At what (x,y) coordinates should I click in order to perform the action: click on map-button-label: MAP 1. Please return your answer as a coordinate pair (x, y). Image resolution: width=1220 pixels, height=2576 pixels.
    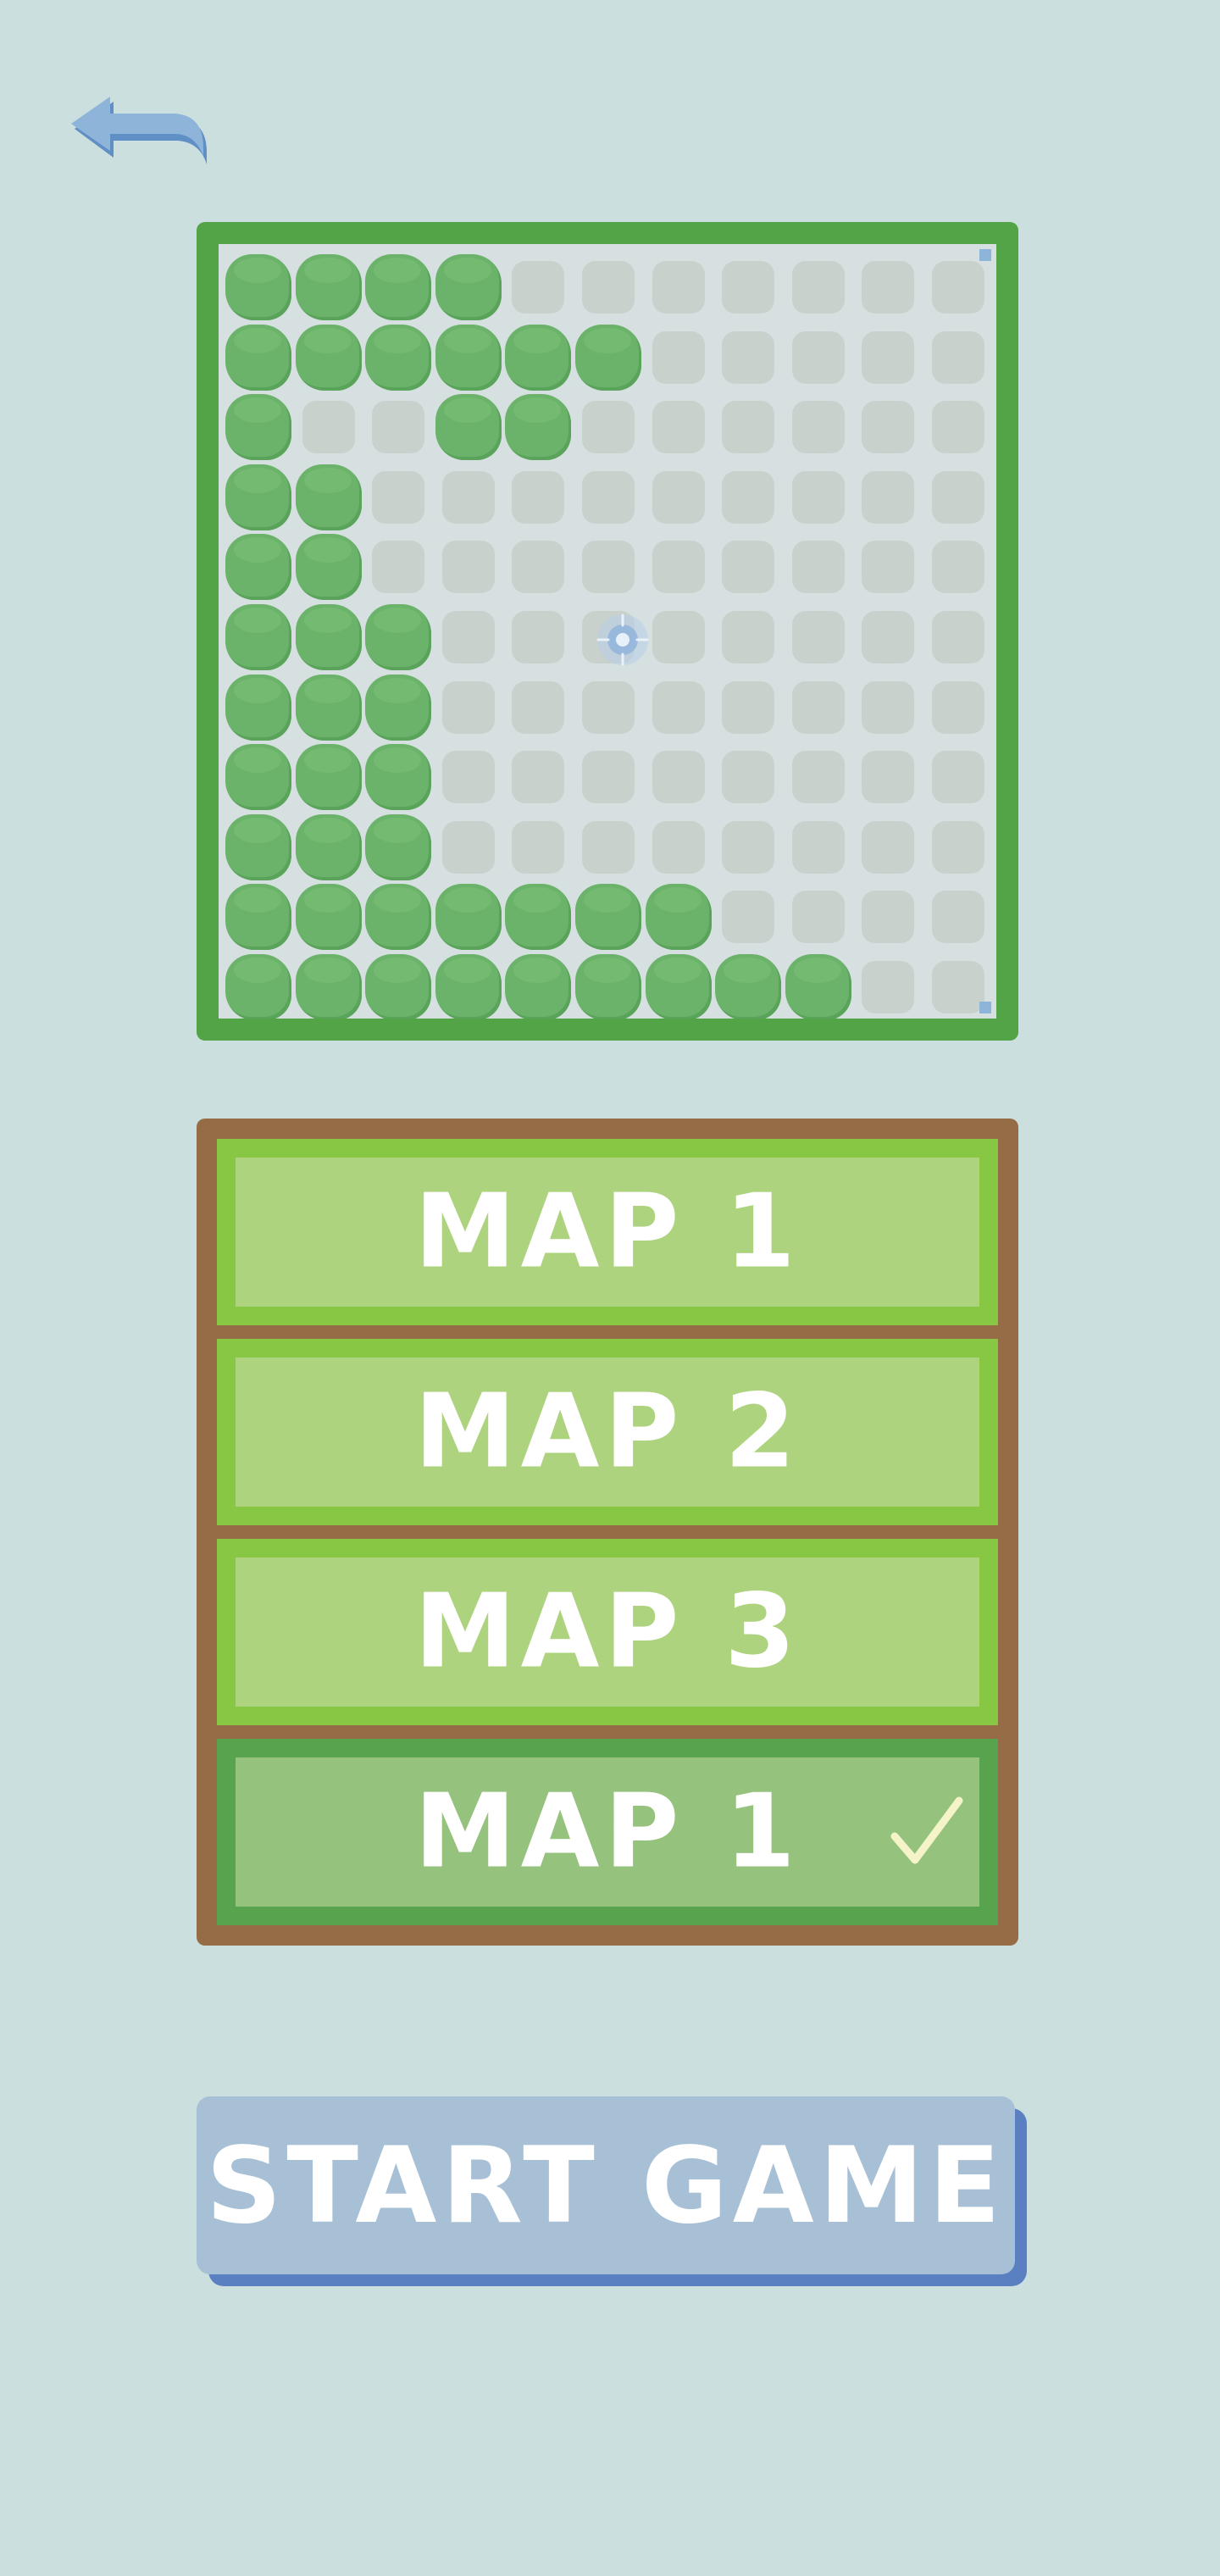
    Looking at the image, I should click on (607, 1232).